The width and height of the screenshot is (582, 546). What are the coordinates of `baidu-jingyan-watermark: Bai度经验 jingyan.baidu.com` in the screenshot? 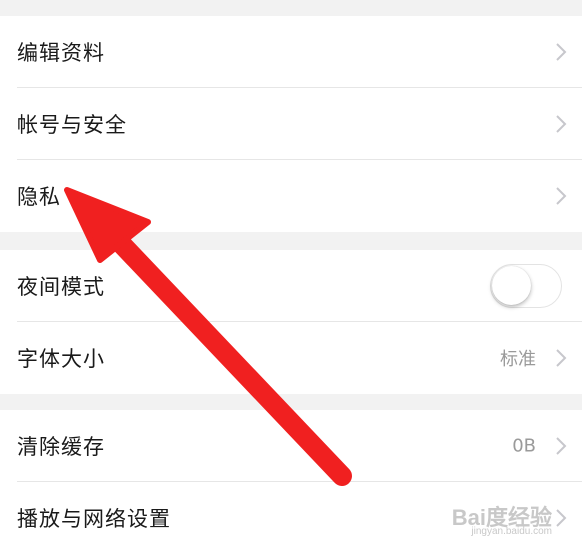 It's located at (502, 518).